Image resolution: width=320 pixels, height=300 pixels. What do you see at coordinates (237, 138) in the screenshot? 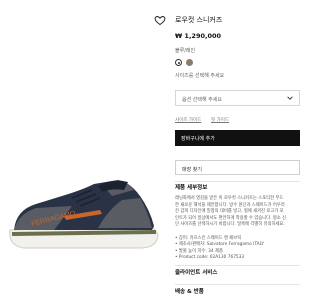
I see `add-to-cart-button: 장바구니에 추가` at bounding box center [237, 138].